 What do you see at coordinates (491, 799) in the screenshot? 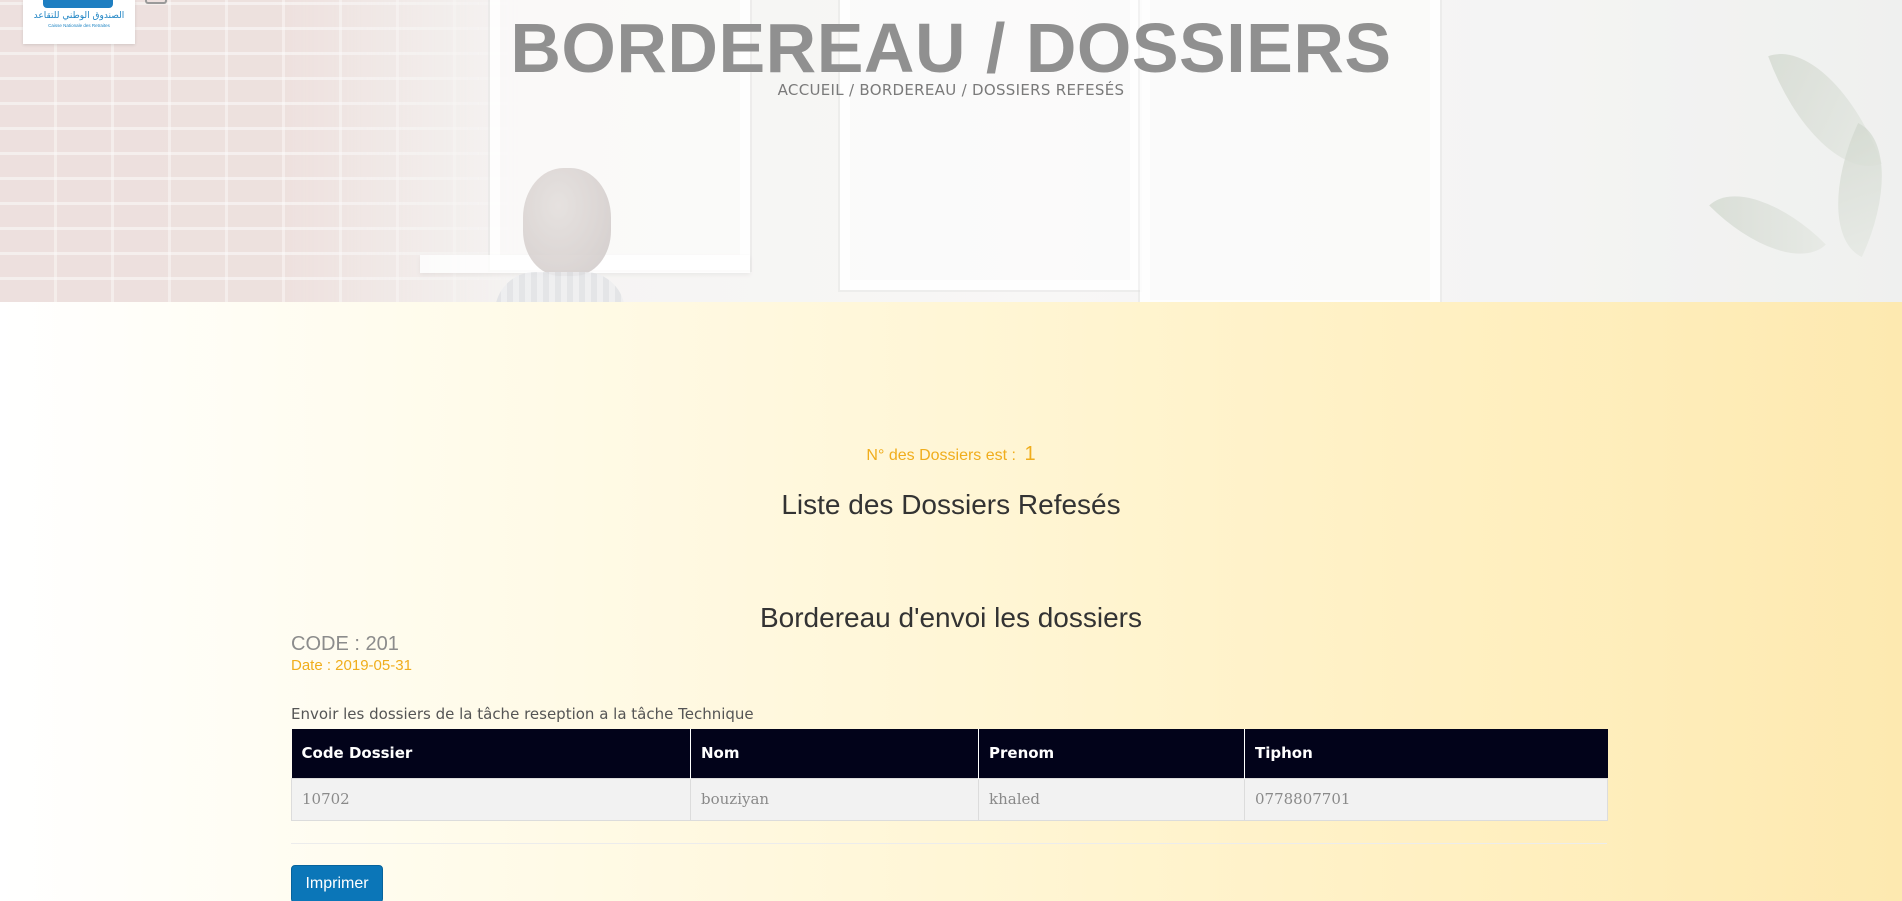
I see `cell-code-dossier: 10702` at bounding box center [491, 799].